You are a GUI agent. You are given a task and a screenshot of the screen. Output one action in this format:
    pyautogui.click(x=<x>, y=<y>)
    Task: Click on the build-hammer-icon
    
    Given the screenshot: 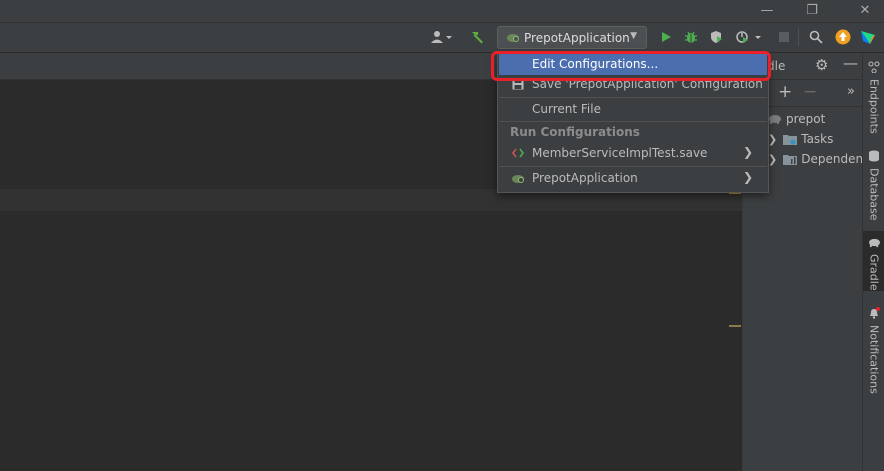 What is the action you would take?
    pyautogui.click(x=477, y=37)
    